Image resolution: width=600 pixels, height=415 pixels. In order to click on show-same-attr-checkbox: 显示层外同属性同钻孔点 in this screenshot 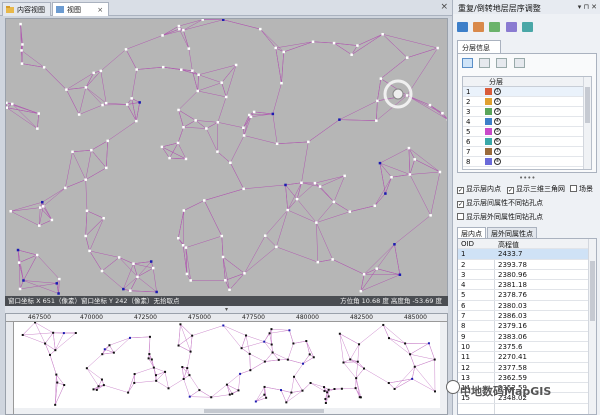, I will do `click(500, 217)`.